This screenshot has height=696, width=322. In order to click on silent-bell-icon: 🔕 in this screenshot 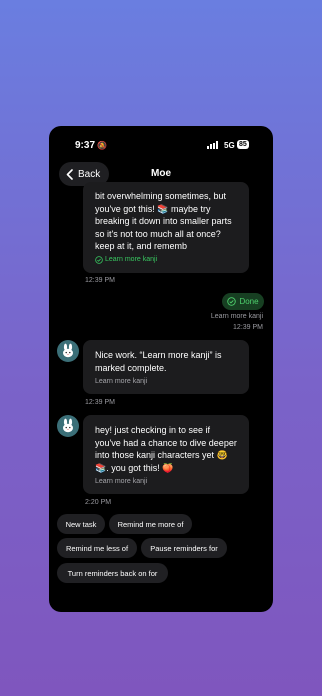, I will do `click(102, 145)`.